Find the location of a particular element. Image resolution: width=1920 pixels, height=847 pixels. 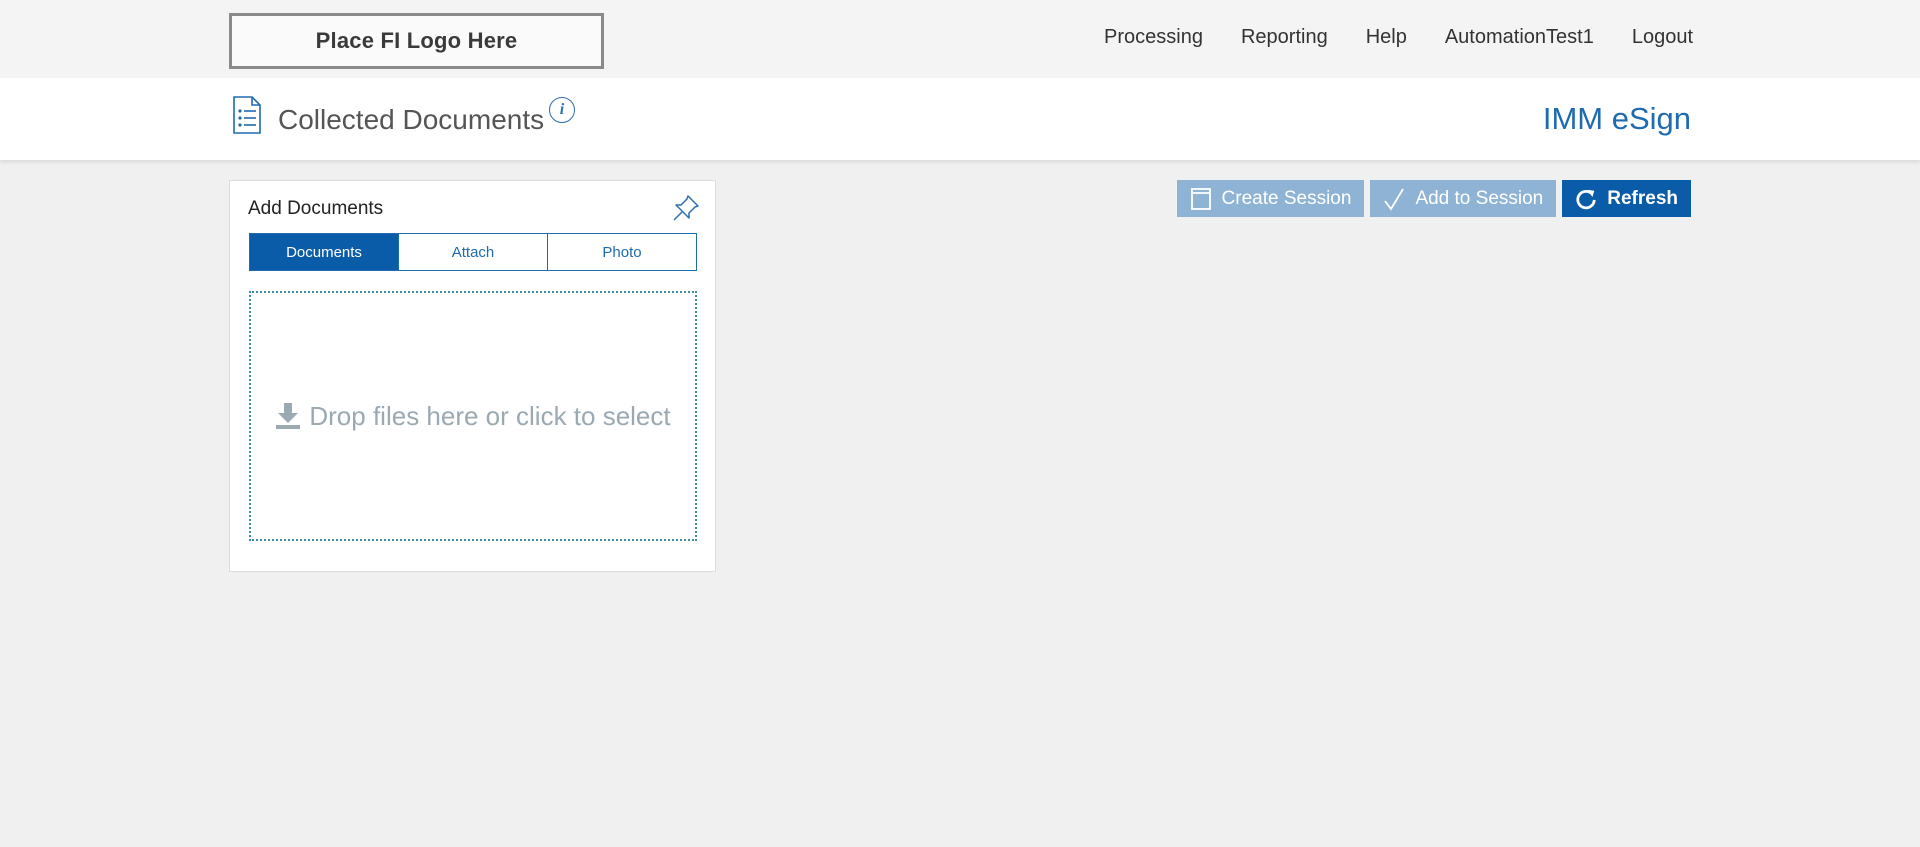

tab-attach: Attach is located at coordinates (472, 252).